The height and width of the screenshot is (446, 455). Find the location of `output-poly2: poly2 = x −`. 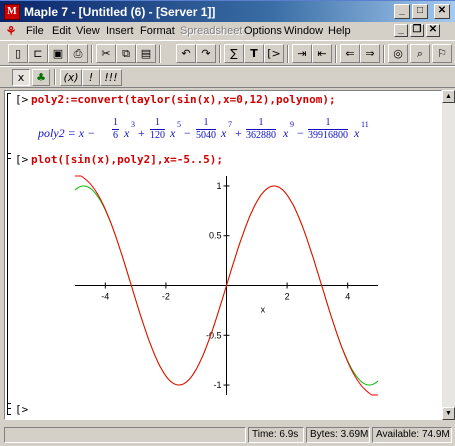

output-poly2: poly2 = x − is located at coordinates (67, 133).